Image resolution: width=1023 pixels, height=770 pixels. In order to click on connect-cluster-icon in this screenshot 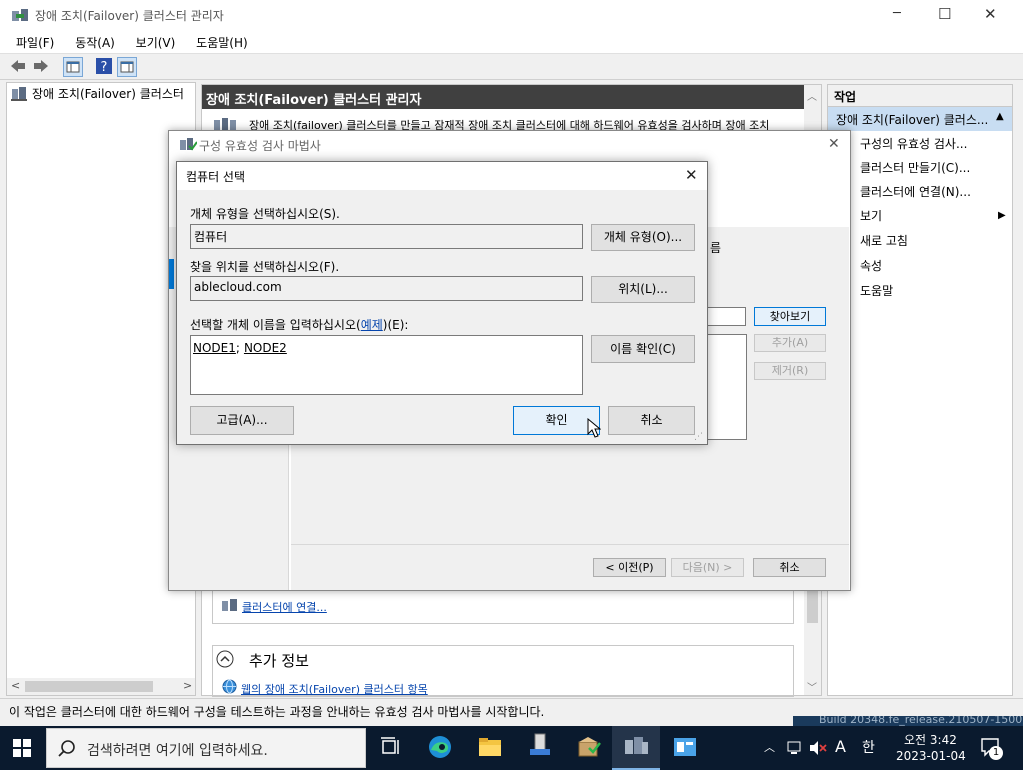, I will do `click(230, 606)`.